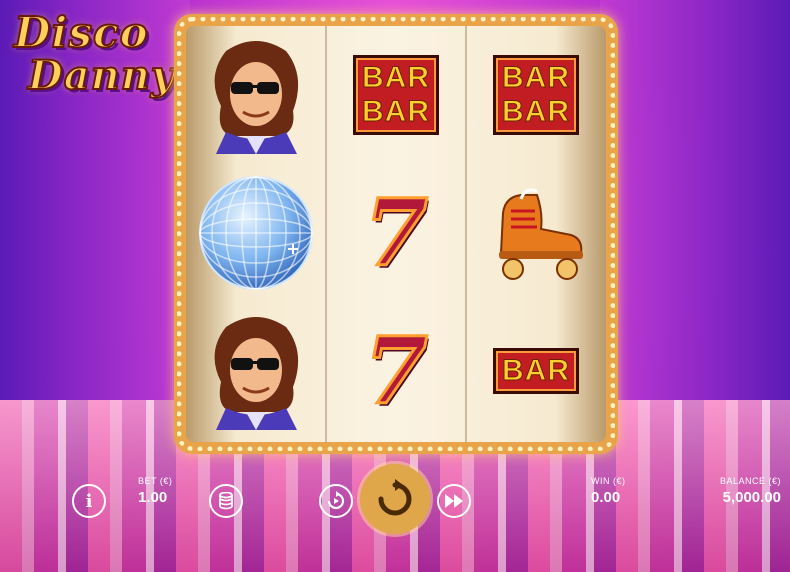  What do you see at coordinates (81, 32) in the screenshot?
I see `logo-line-1: Disco` at bounding box center [81, 32].